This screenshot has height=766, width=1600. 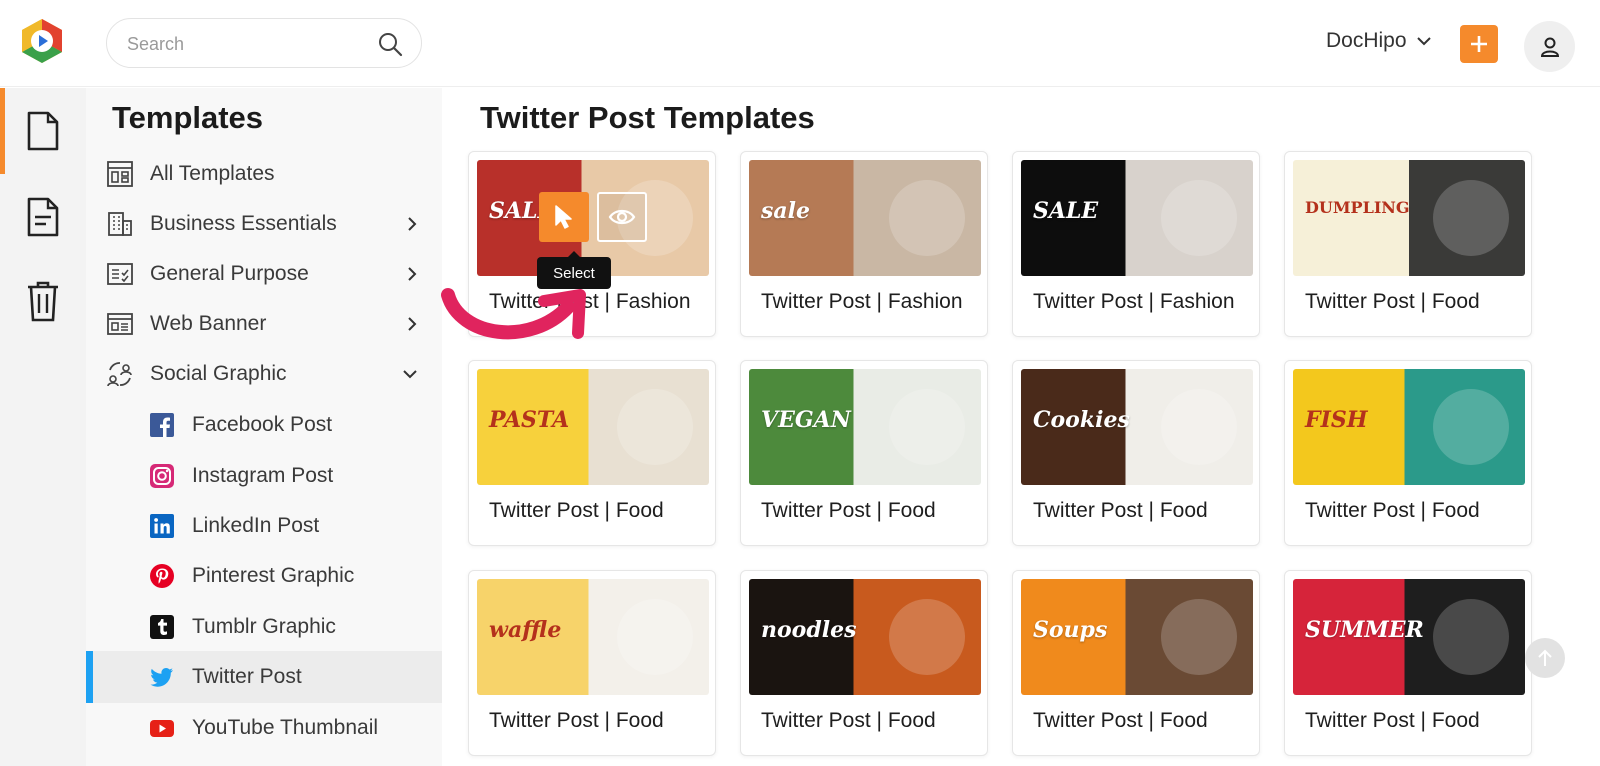 I want to click on sidebar-item-label: General Purpose, so click(x=229, y=273).